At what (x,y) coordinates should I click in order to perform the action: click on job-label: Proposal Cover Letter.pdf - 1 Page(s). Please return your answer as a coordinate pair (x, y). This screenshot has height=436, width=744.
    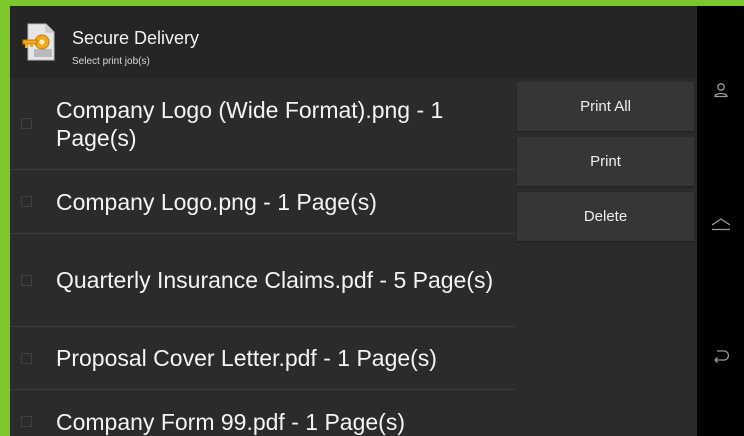
    Looking at the image, I should click on (246, 358).